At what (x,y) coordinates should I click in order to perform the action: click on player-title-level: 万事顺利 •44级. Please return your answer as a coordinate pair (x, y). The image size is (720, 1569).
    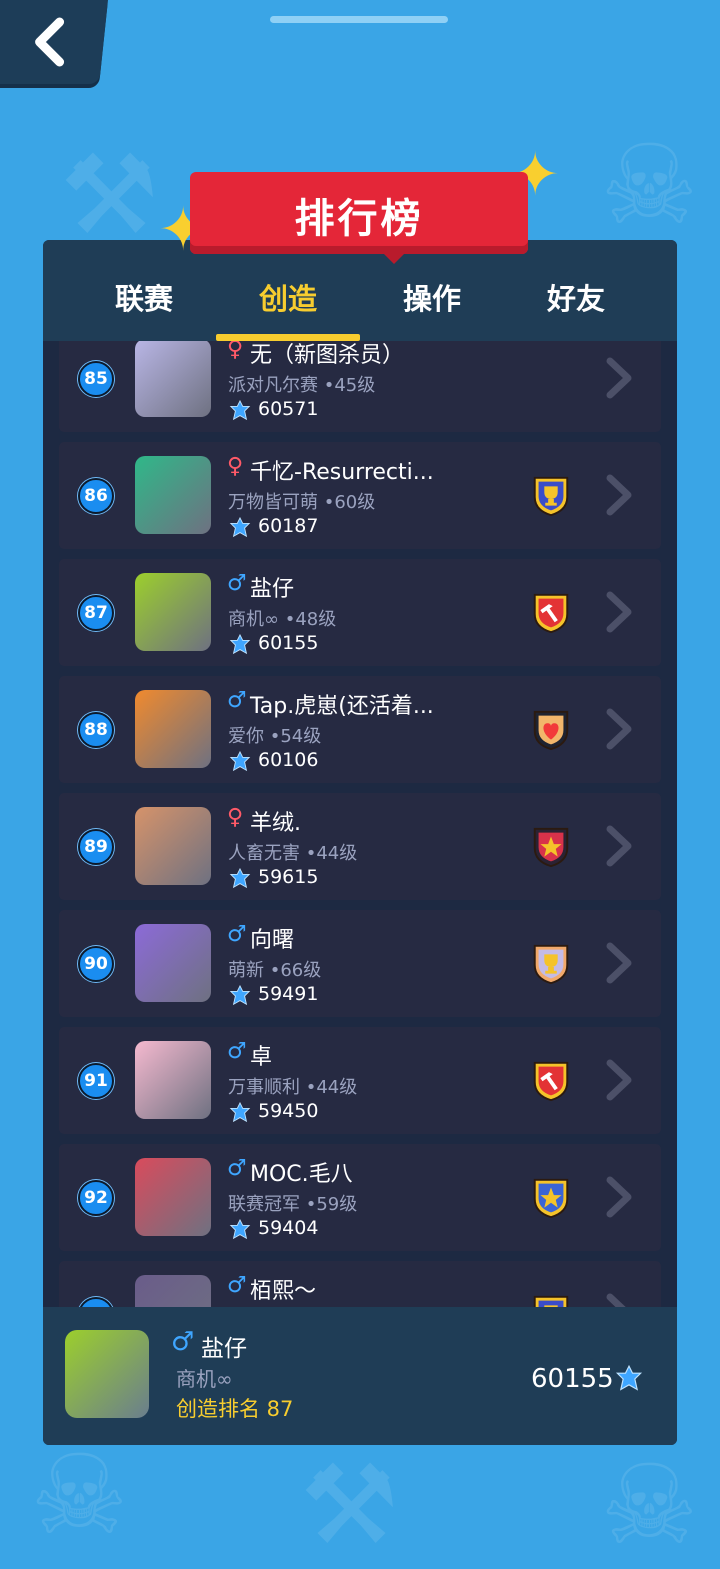
    Looking at the image, I should click on (293, 1087).